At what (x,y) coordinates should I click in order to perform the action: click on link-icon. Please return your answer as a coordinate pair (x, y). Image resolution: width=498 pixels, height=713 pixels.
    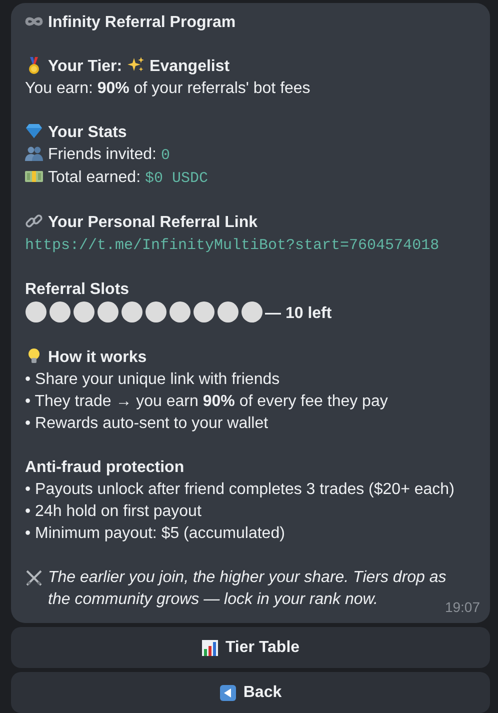
    Looking at the image, I should click on (34, 221).